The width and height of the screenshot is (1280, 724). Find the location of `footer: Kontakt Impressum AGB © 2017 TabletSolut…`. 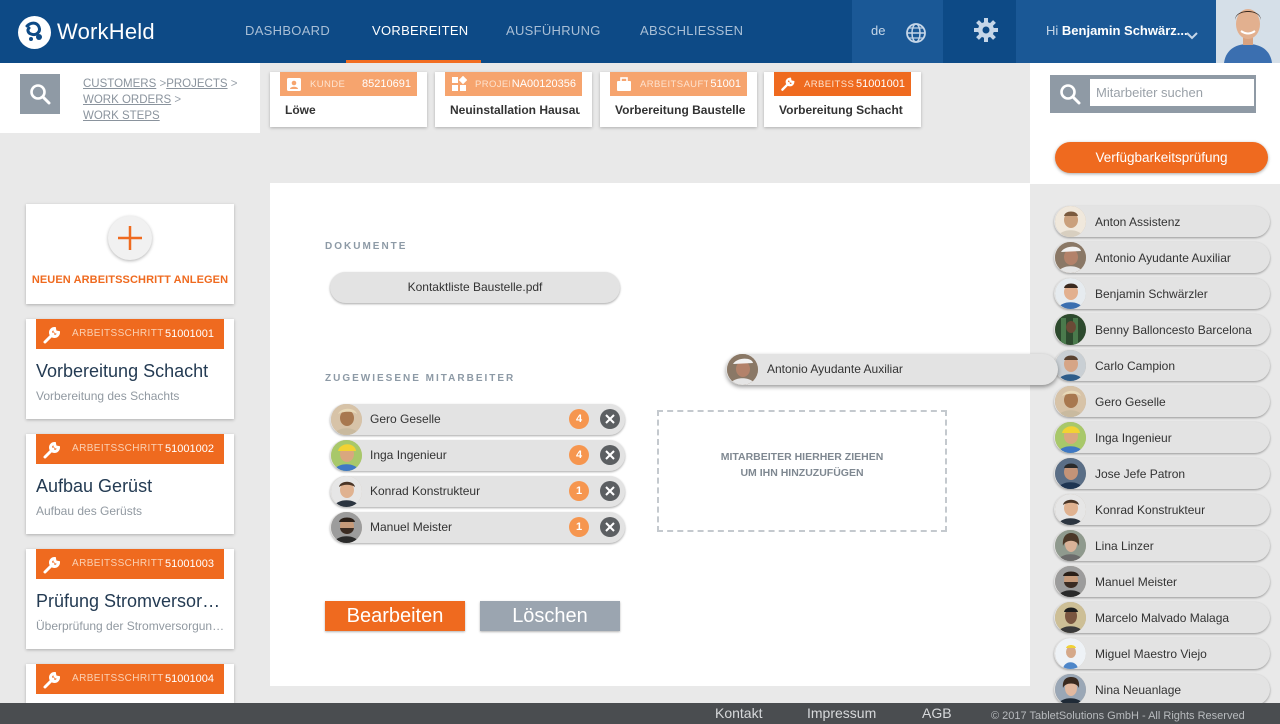

footer: Kontakt Impressum AGB © 2017 TabletSolut… is located at coordinates (640, 713).